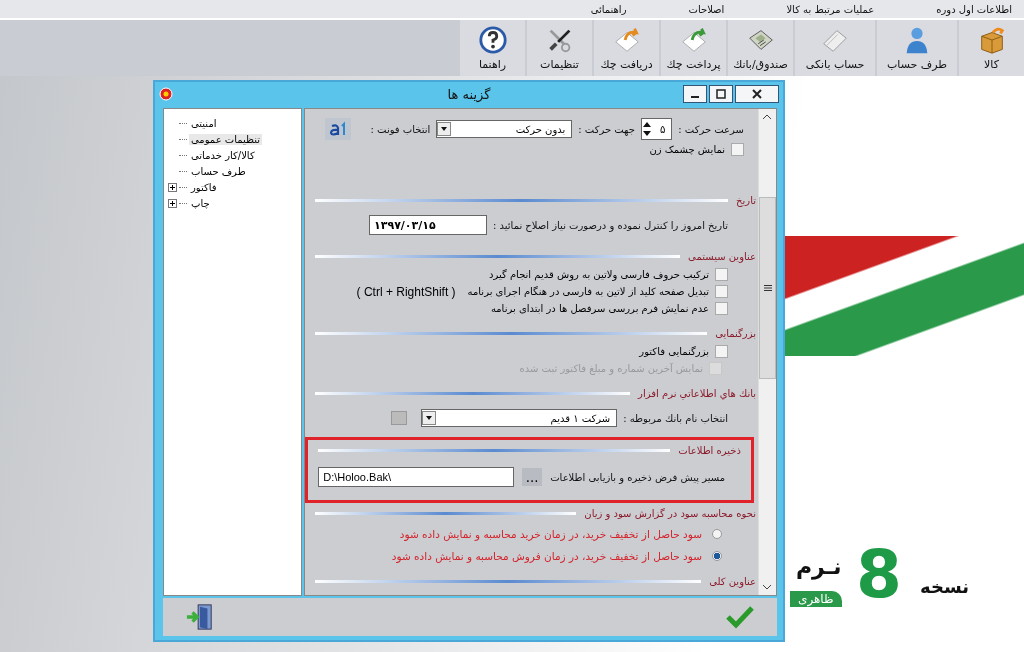 This screenshot has height=652, width=1024. Describe the element at coordinates (406, 291) in the screenshot. I see `shortcut-text: ( Ctrl + RightShift )` at that location.